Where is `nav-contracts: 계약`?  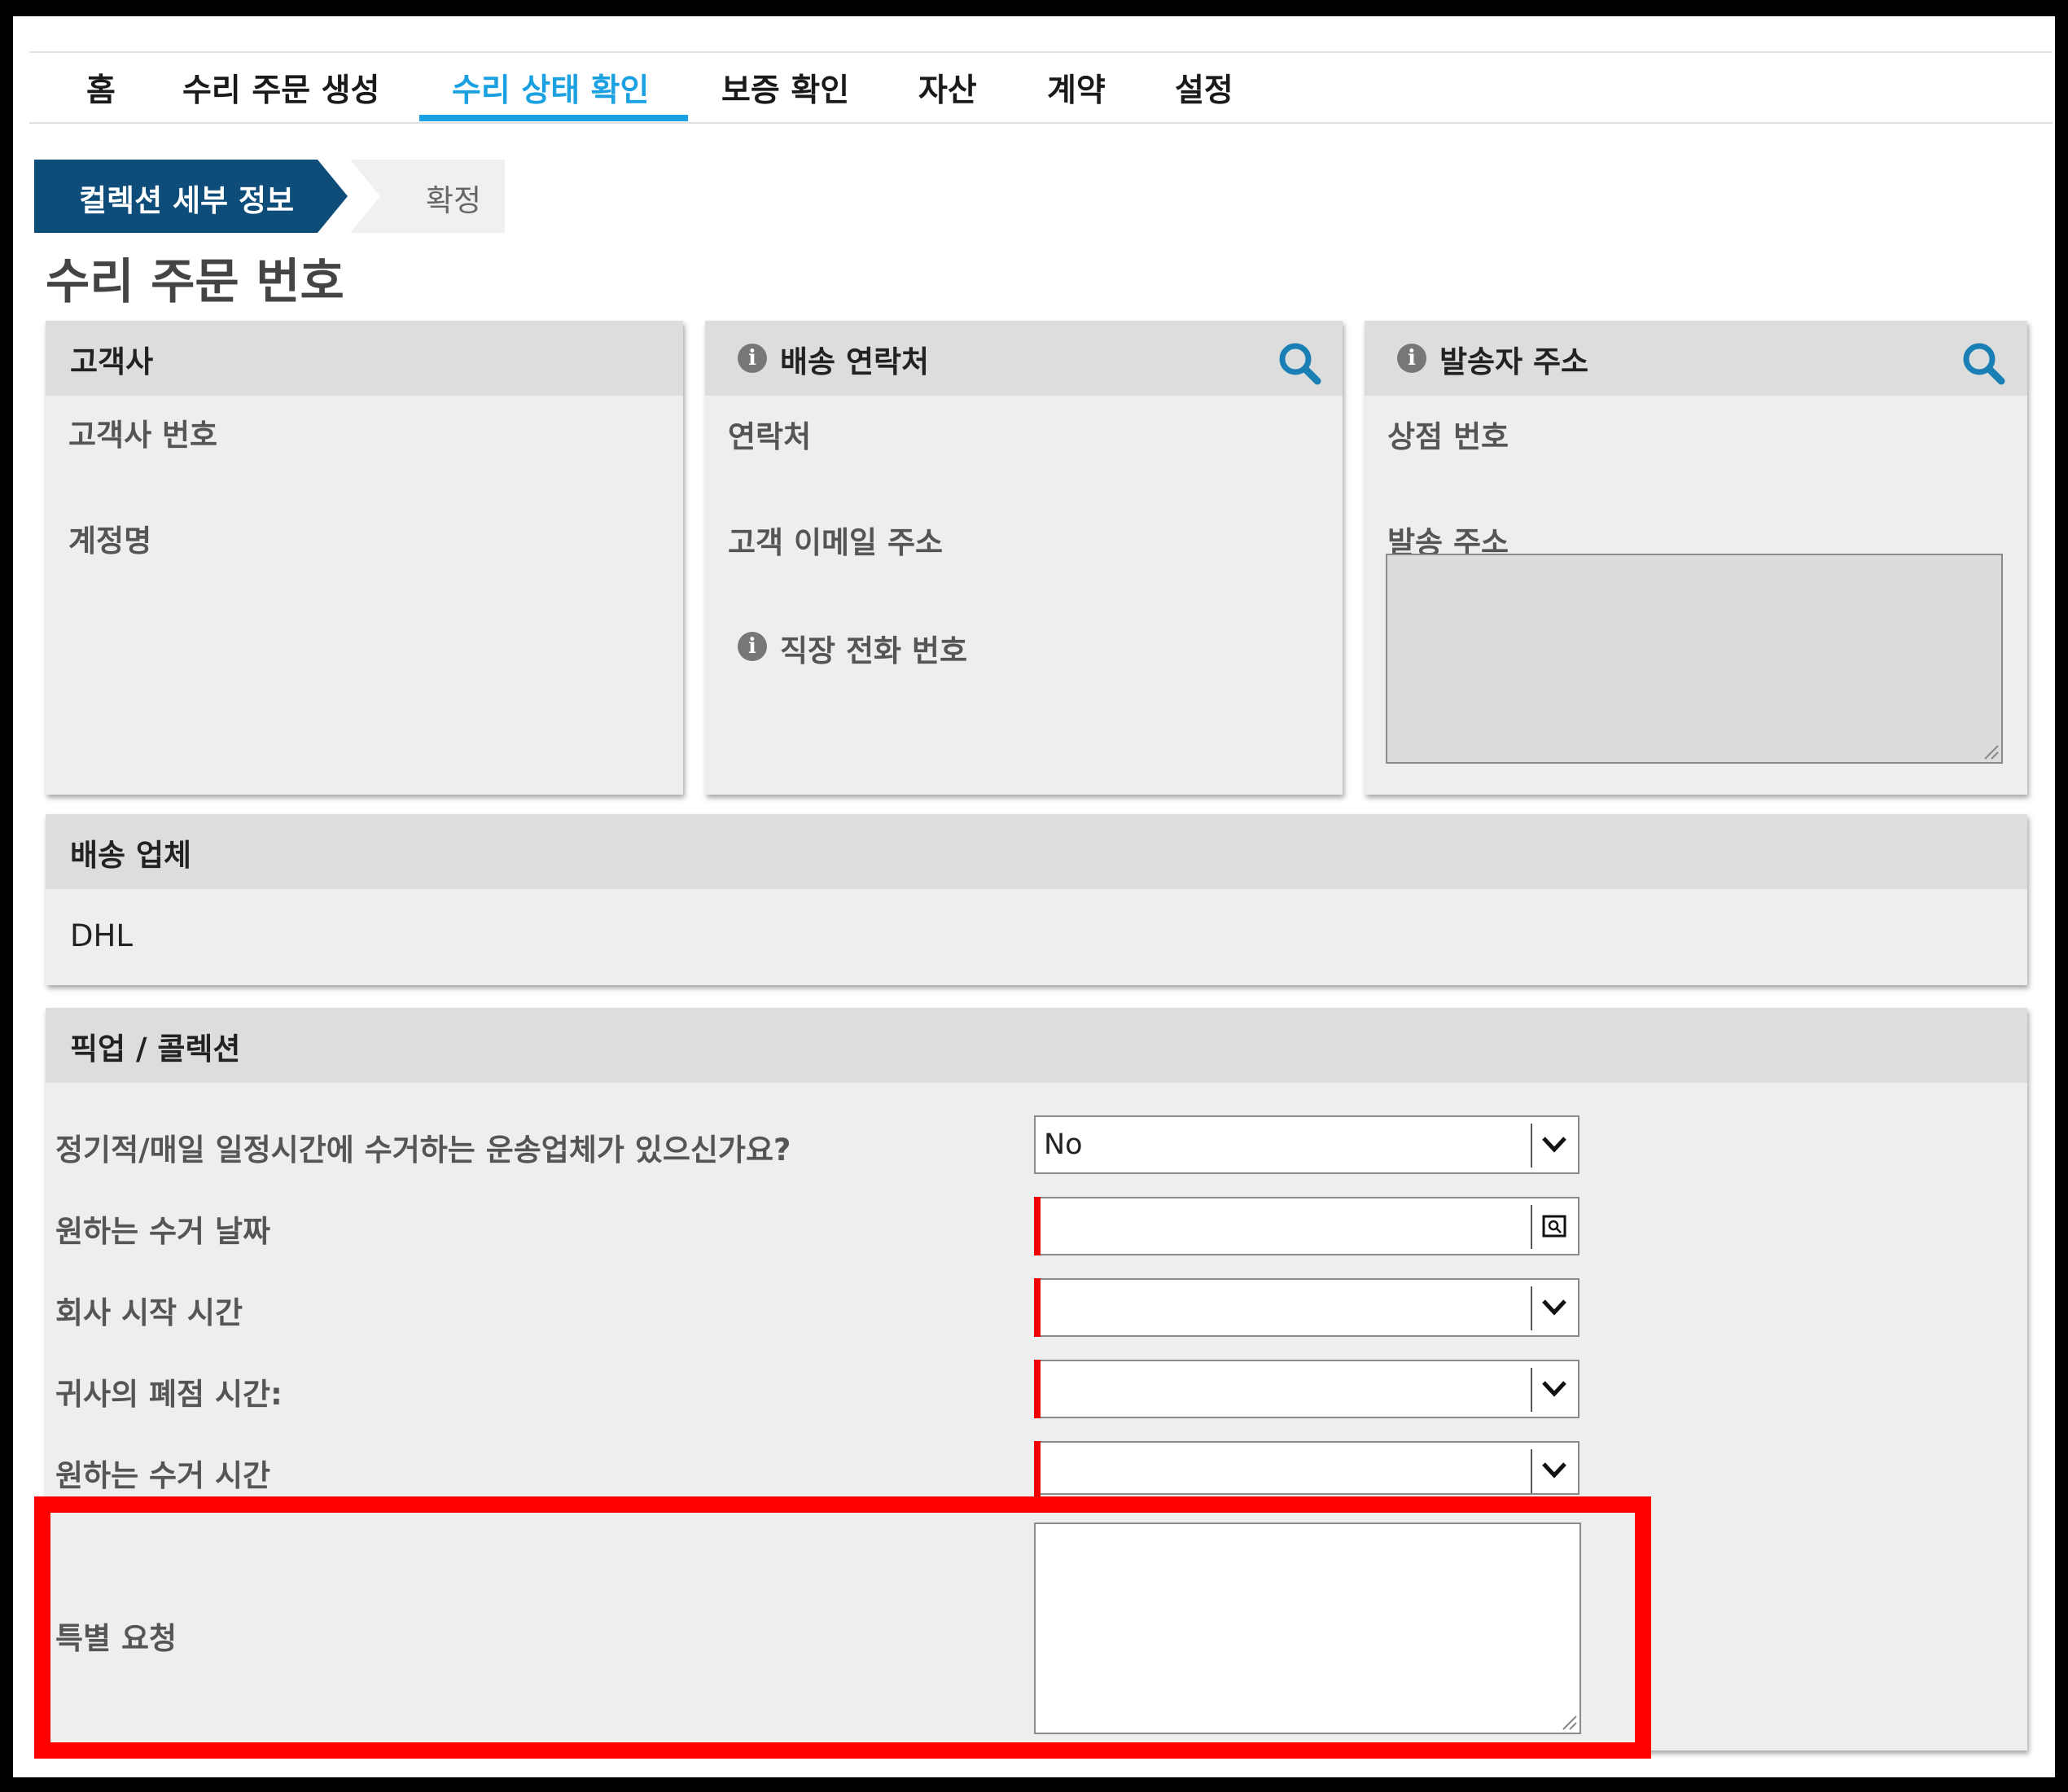 nav-contracts: 계약 is located at coordinates (1076, 87).